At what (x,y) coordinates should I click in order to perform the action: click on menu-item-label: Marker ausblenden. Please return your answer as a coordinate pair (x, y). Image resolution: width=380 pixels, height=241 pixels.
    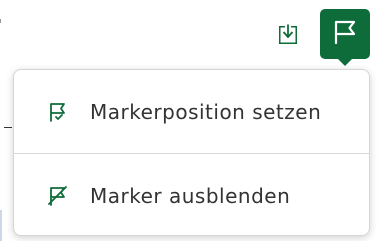
    Looking at the image, I should click on (190, 195).